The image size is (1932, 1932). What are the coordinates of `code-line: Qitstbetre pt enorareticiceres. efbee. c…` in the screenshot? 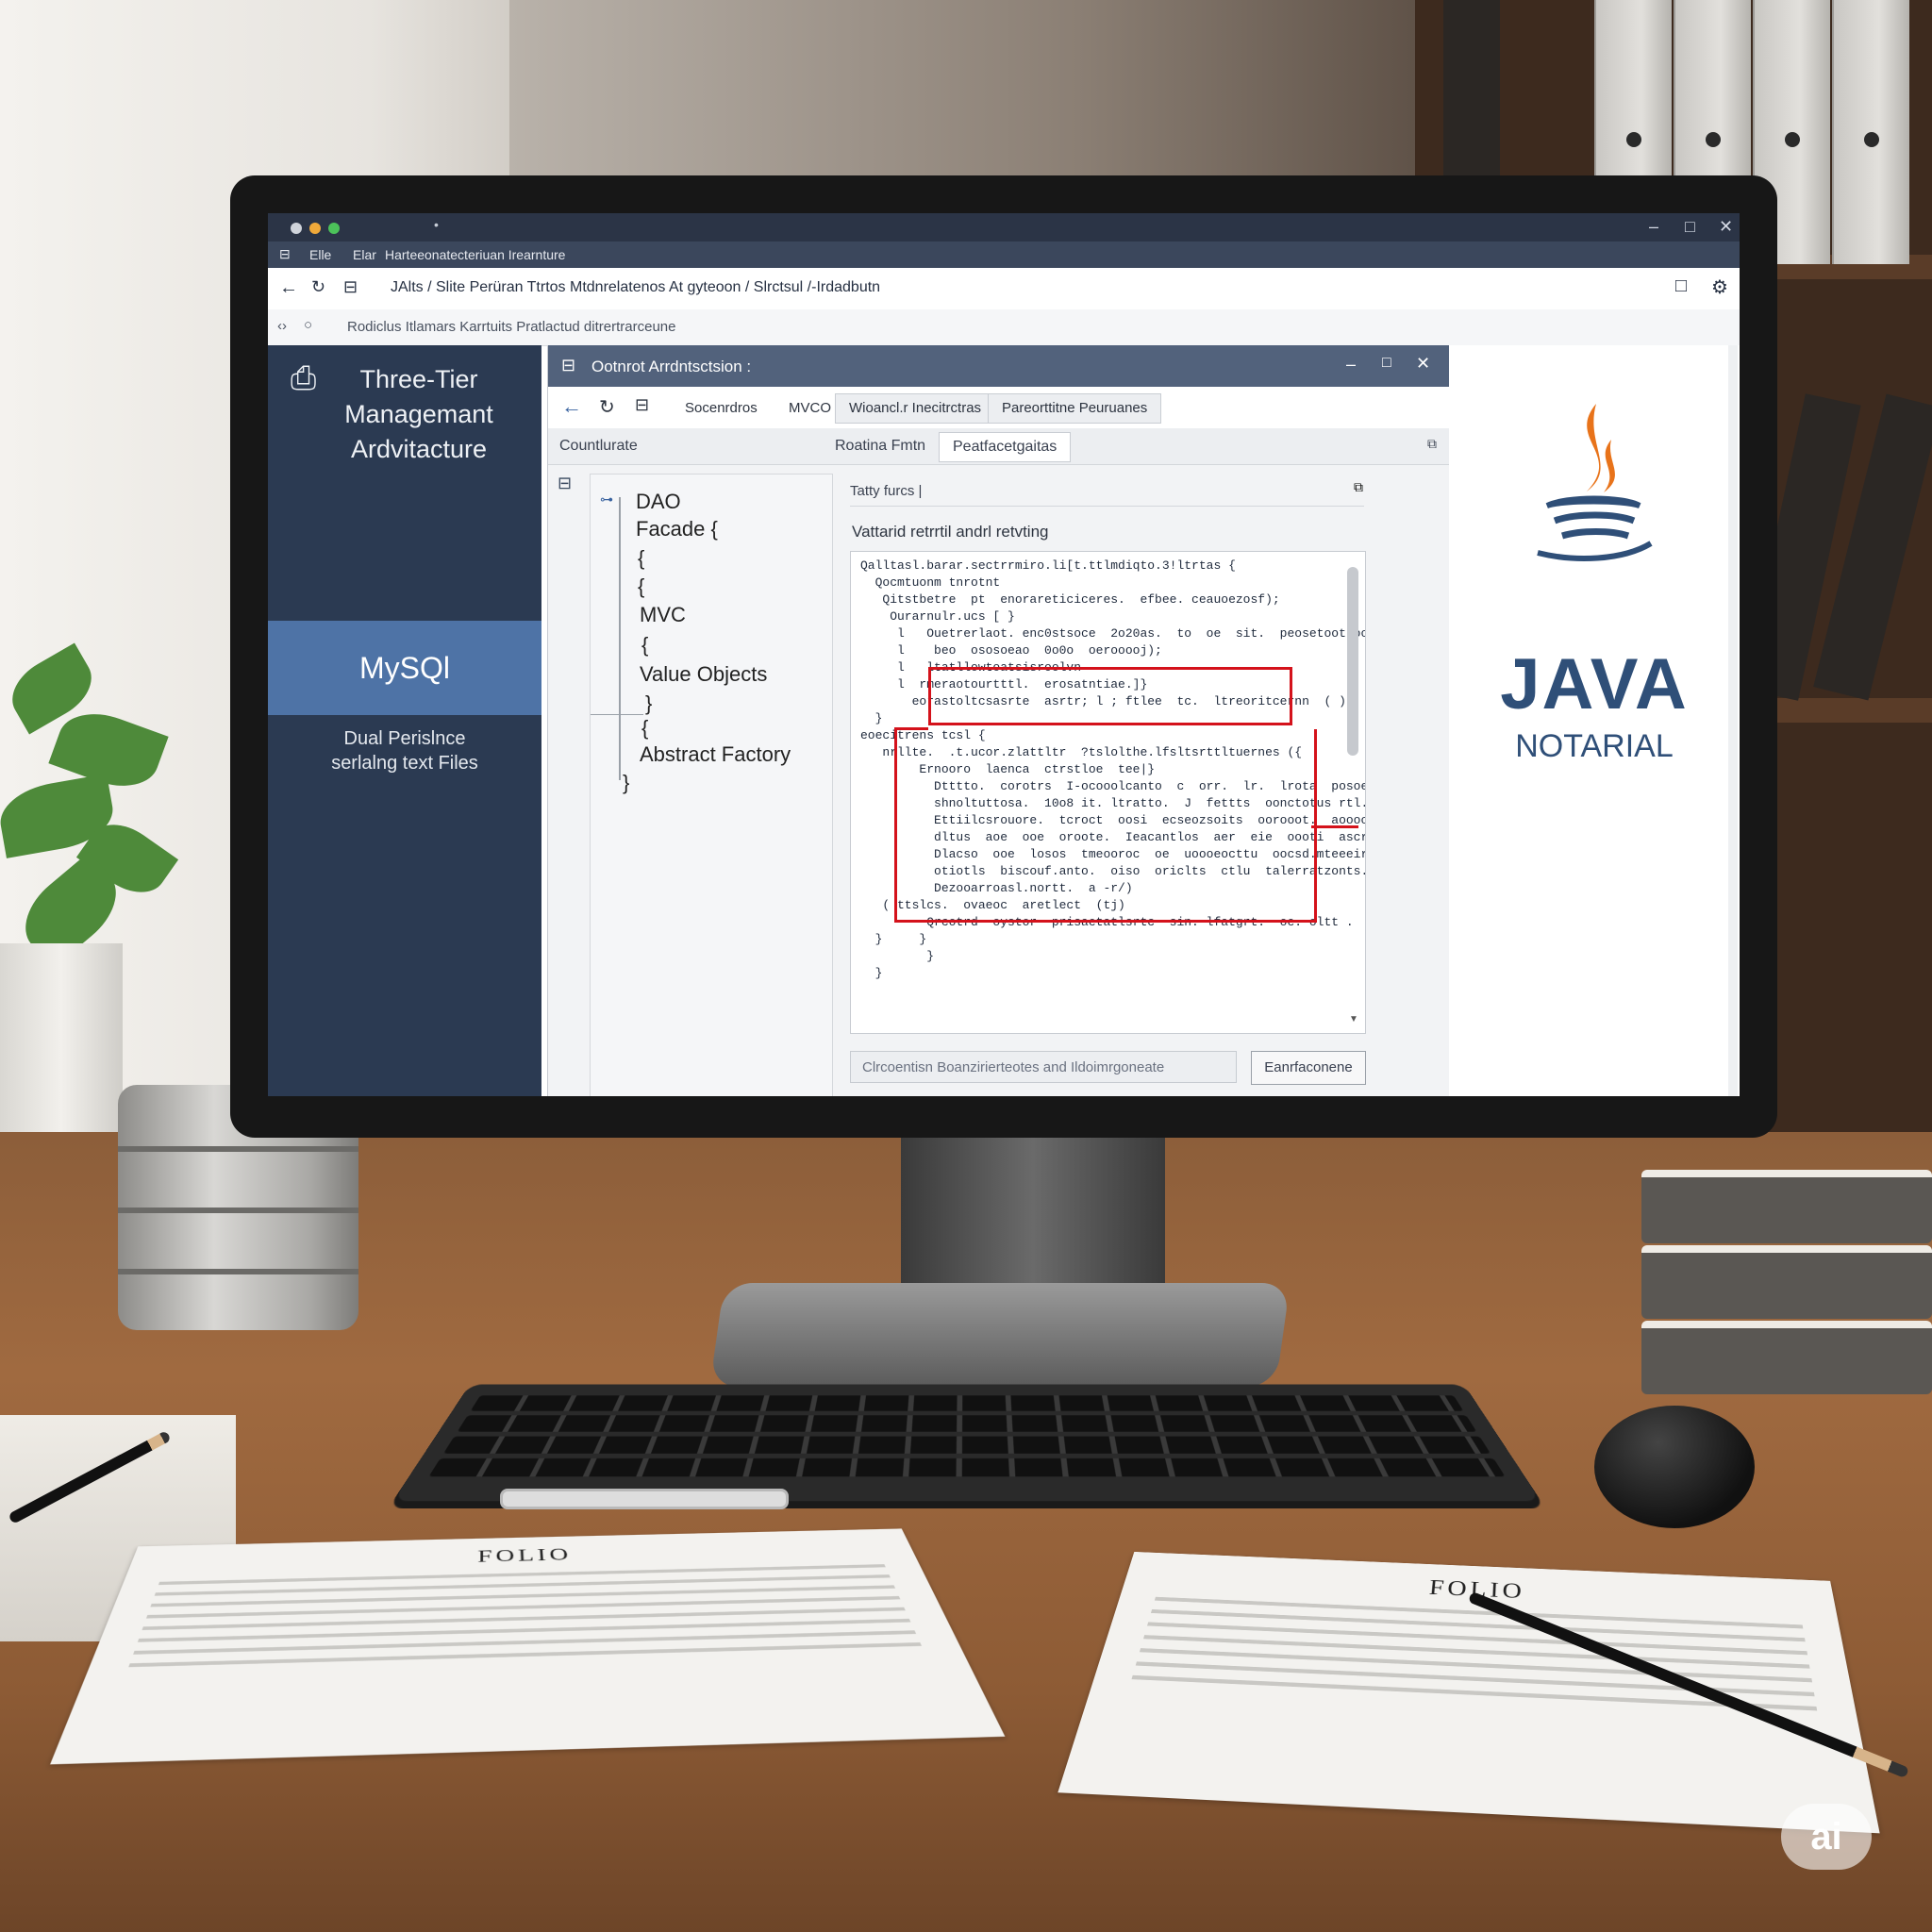 It's located at (1070, 599).